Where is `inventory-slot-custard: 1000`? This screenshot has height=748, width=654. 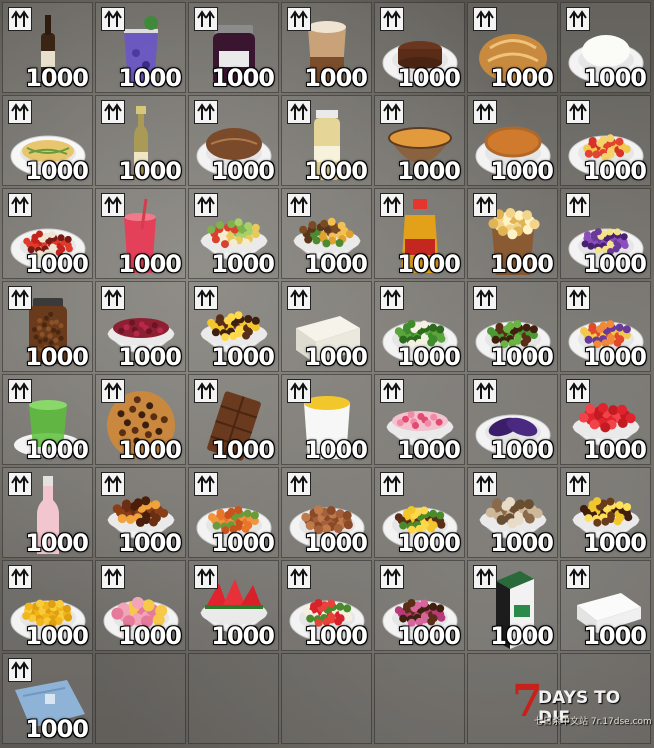
inventory-slot-custard: 1000 is located at coordinates (326, 419).